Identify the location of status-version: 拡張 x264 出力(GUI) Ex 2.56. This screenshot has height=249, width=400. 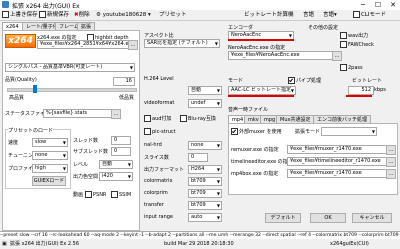
(45, 244).